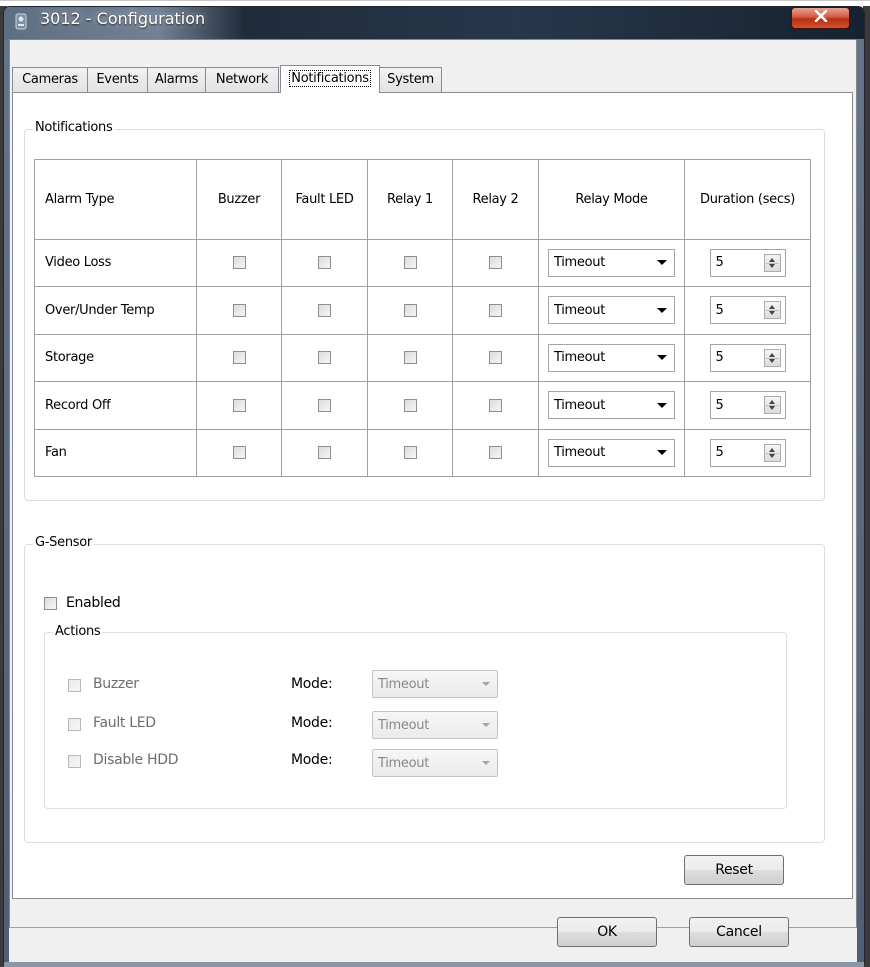 The width and height of the screenshot is (870, 967). I want to click on reset-button: Reset, so click(734, 870).